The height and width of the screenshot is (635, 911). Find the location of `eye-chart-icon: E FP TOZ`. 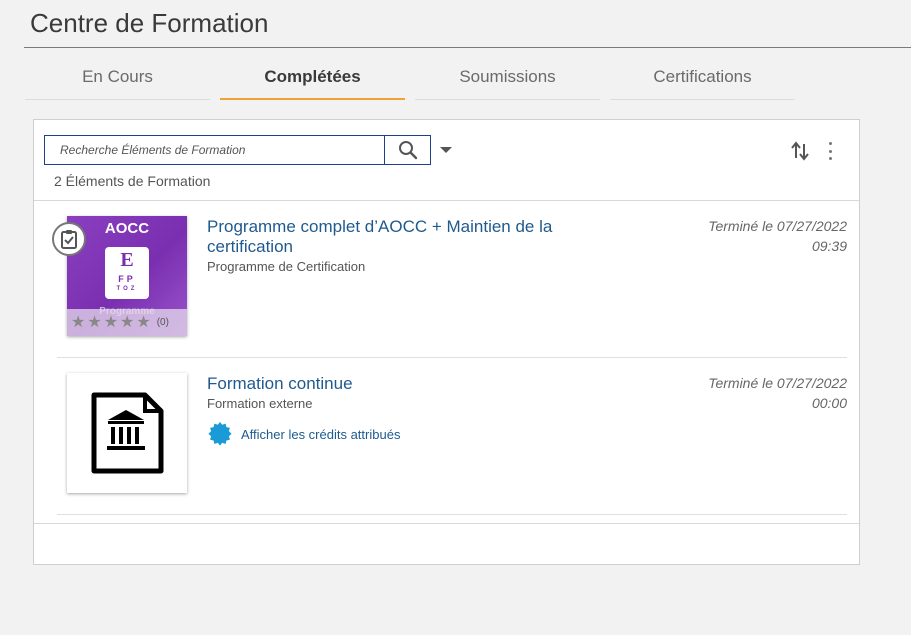

eye-chart-icon: E FP TOZ is located at coordinates (127, 273).